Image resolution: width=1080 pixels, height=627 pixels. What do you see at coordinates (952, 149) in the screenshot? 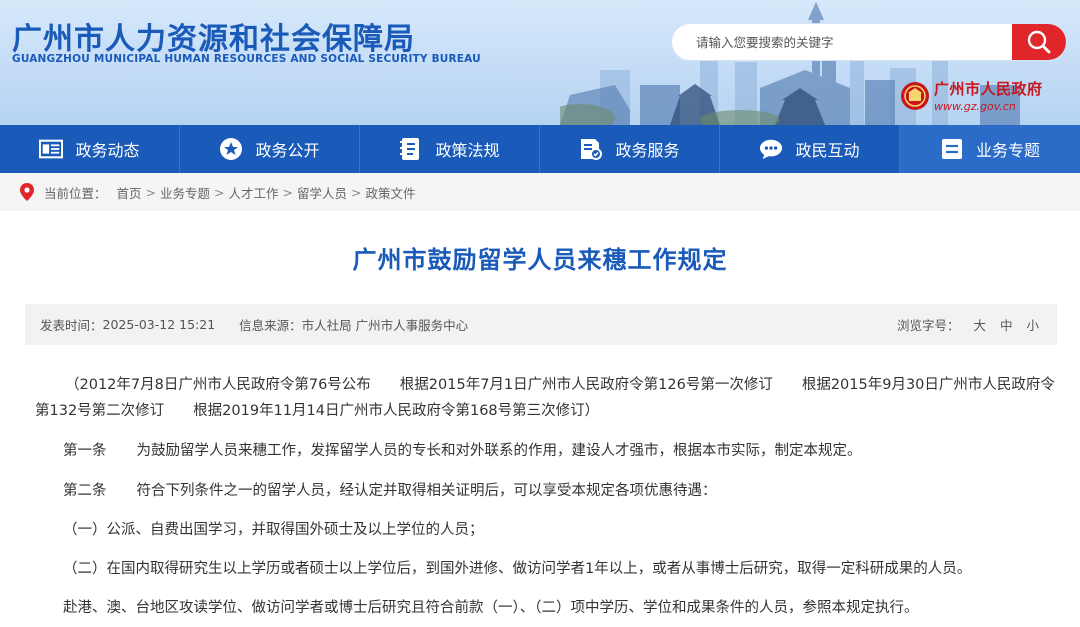
I see `topic-icon` at bounding box center [952, 149].